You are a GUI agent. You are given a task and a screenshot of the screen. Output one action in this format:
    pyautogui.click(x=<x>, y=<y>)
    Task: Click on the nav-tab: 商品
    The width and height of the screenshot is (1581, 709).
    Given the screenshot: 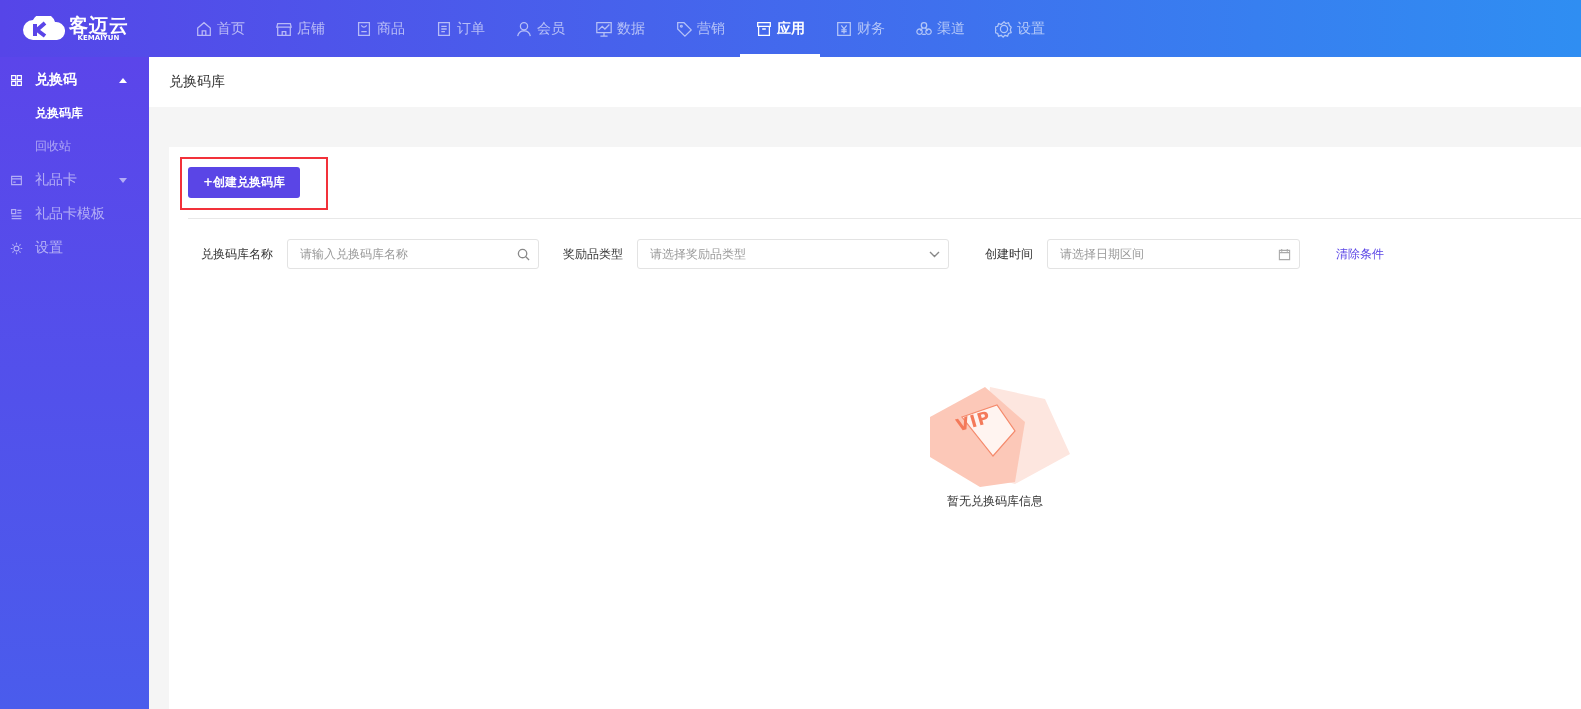 What is the action you would take?
    pyautogui.click(x=380, y=28)
    